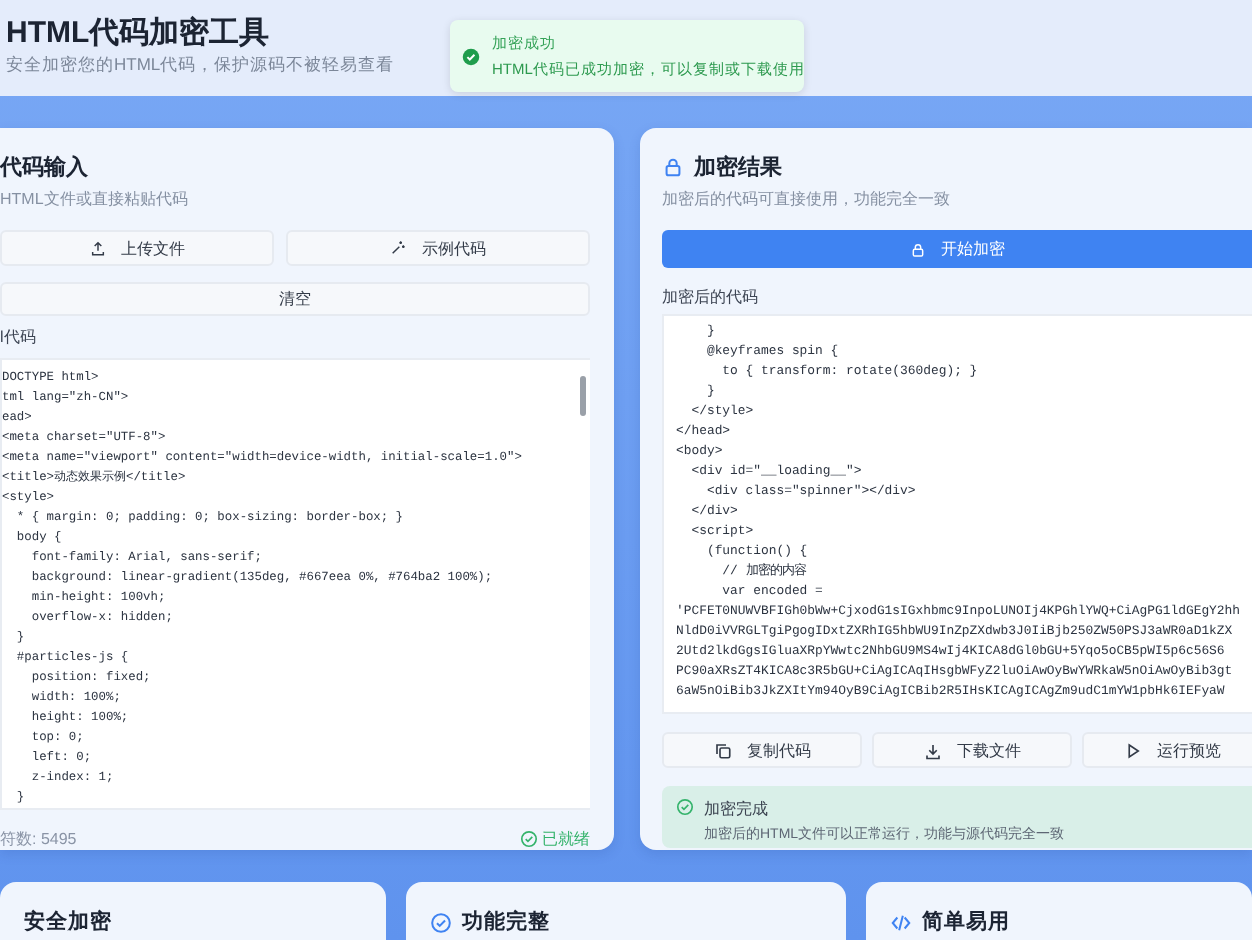 The image size is (1252, 940). I want to click on download-button: 下载文件, so click(972, 750).